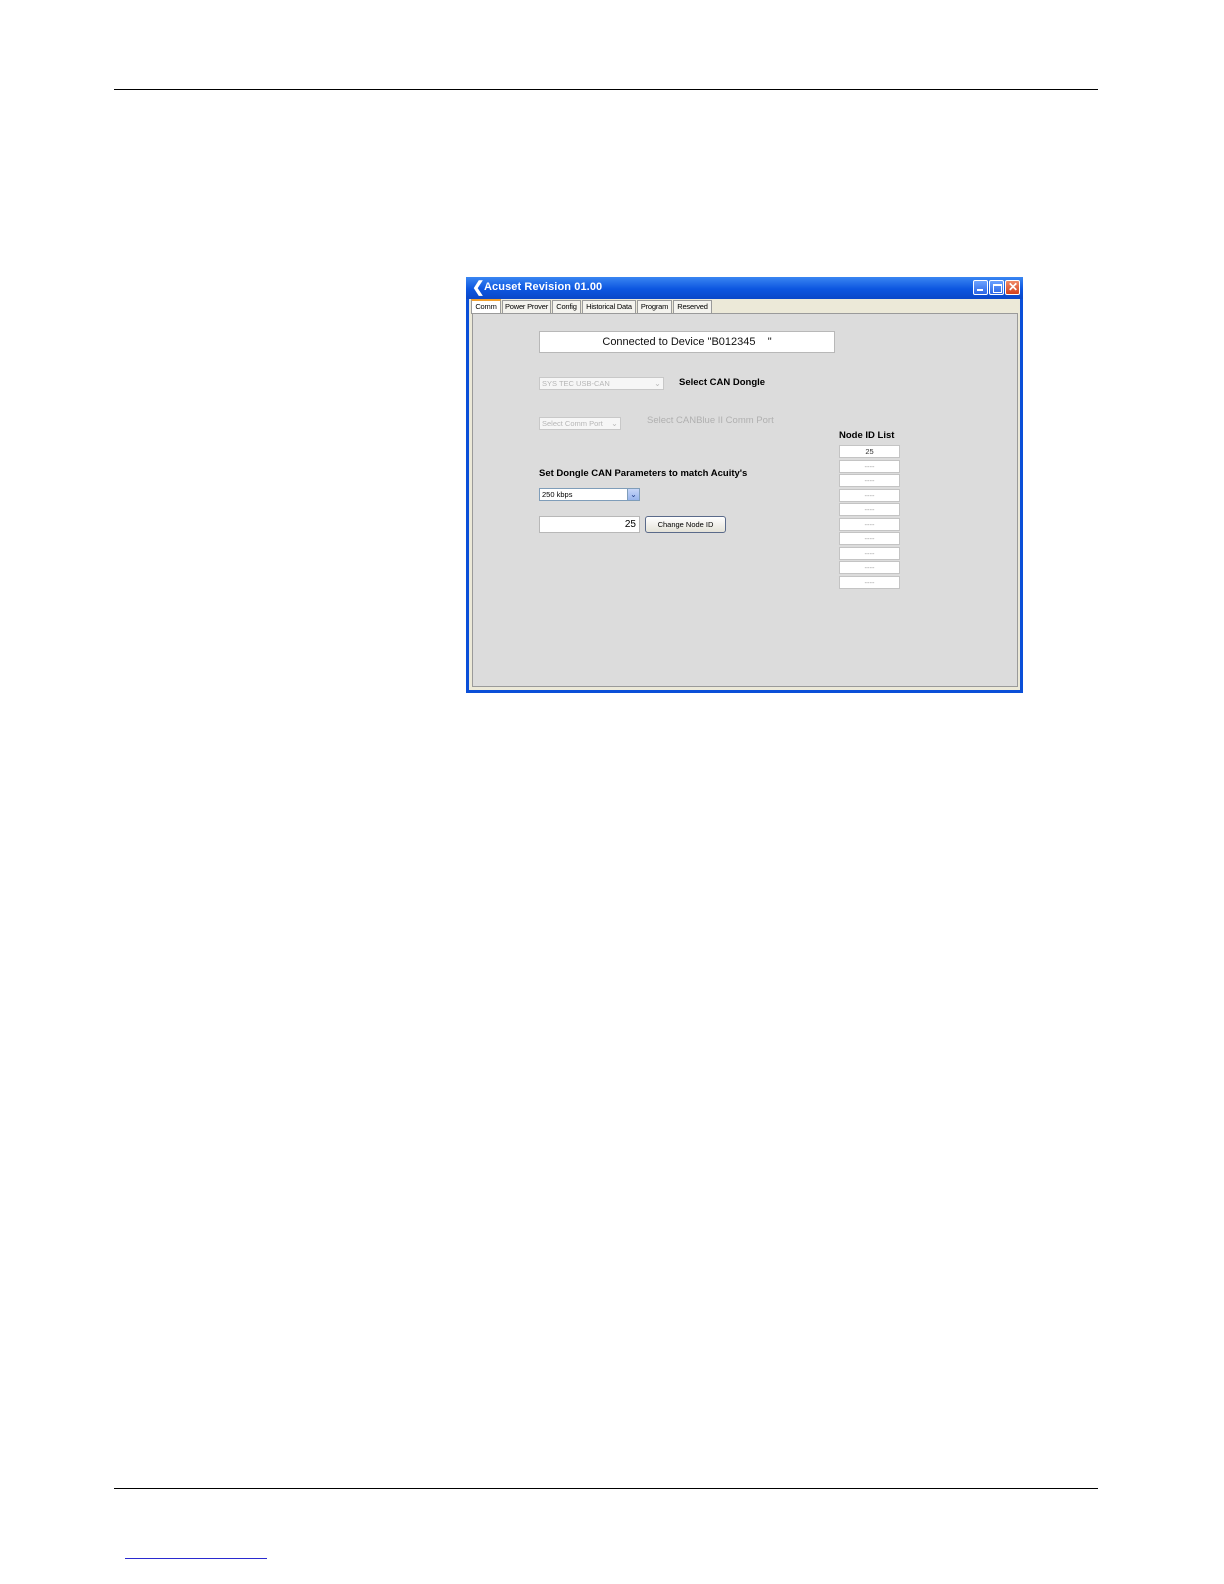  I want to click on maximize-button, so click(996, 287).